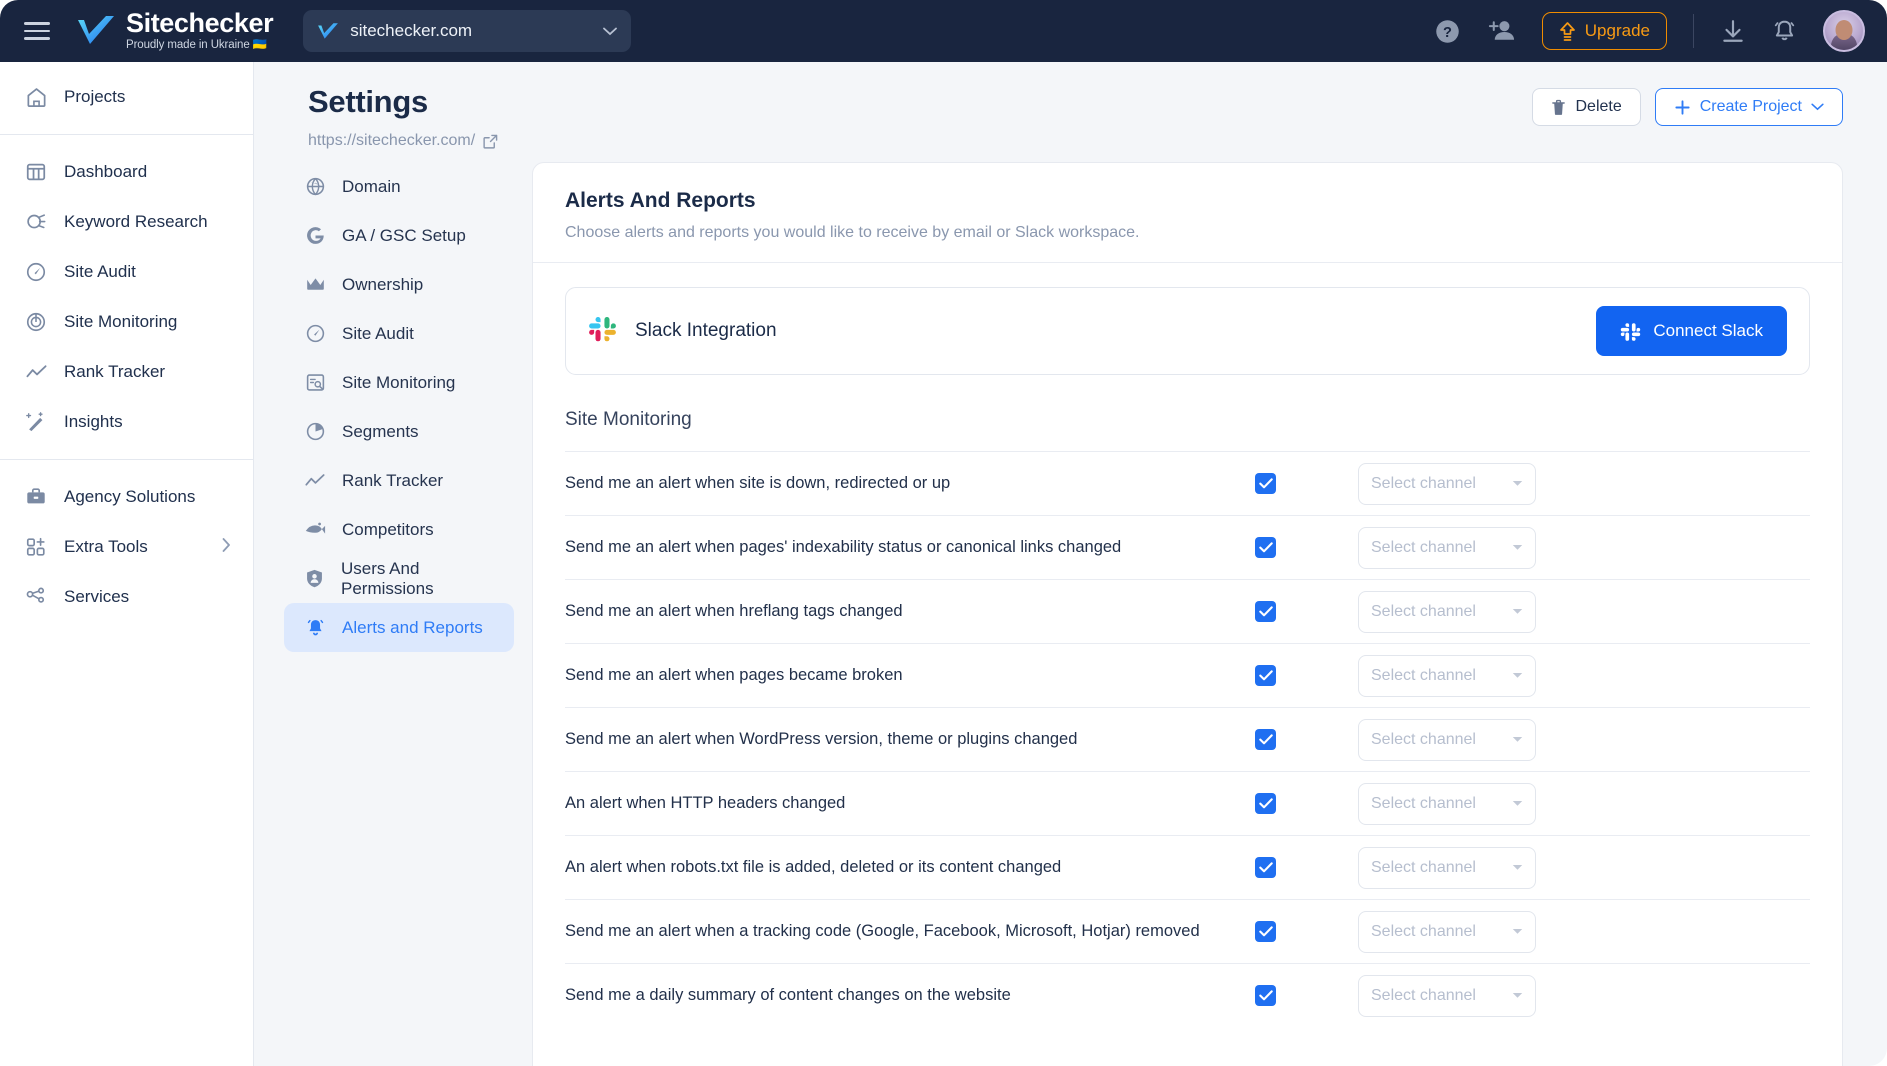  What do you see at coordinates (126, 547) in the screenshot?
I see `sidebar-item-extra-tools: Extra Tools` at bounding box center [126, 547].